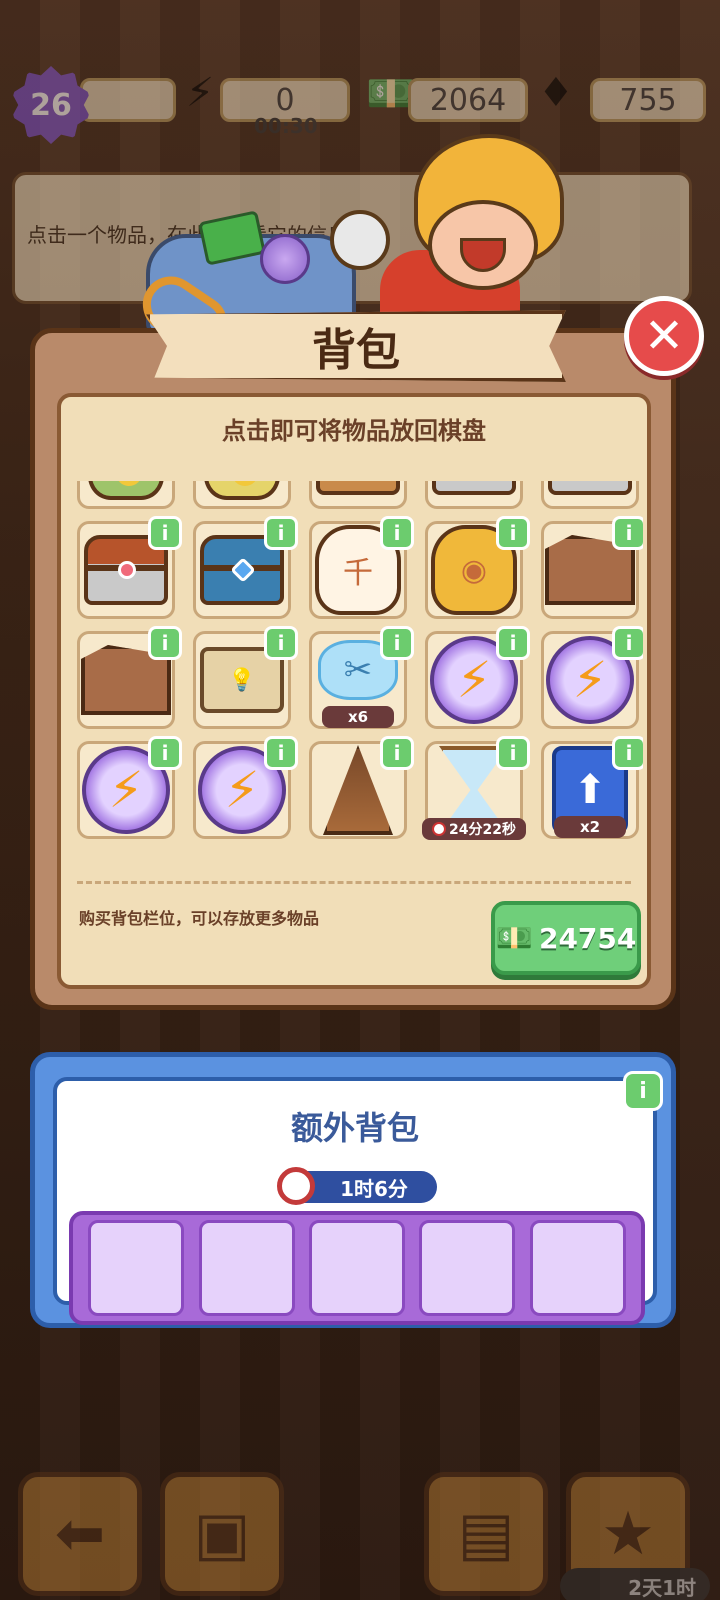  I want to click on tag-text: x2, so click(590, 827).